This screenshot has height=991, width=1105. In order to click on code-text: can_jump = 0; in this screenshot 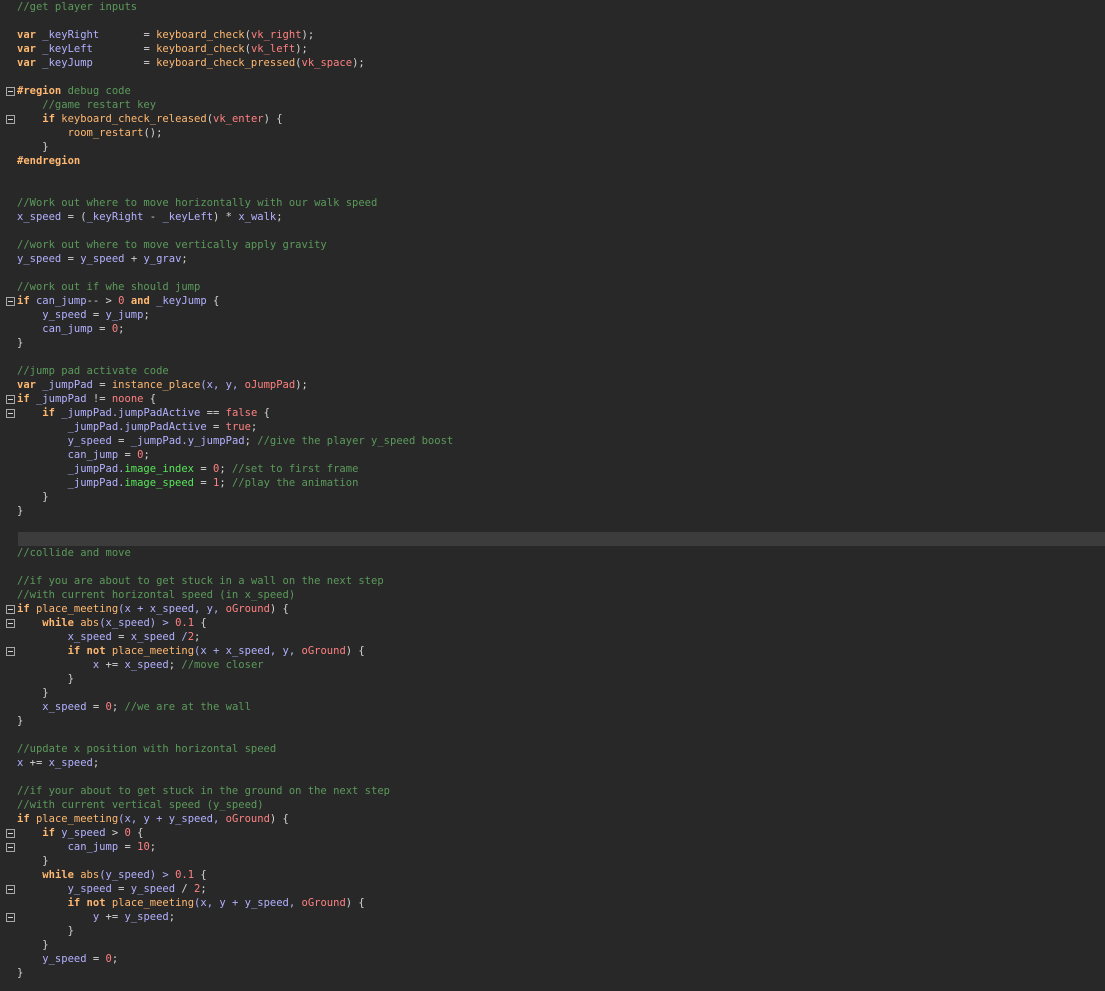, I will do `click(70, 329)`.